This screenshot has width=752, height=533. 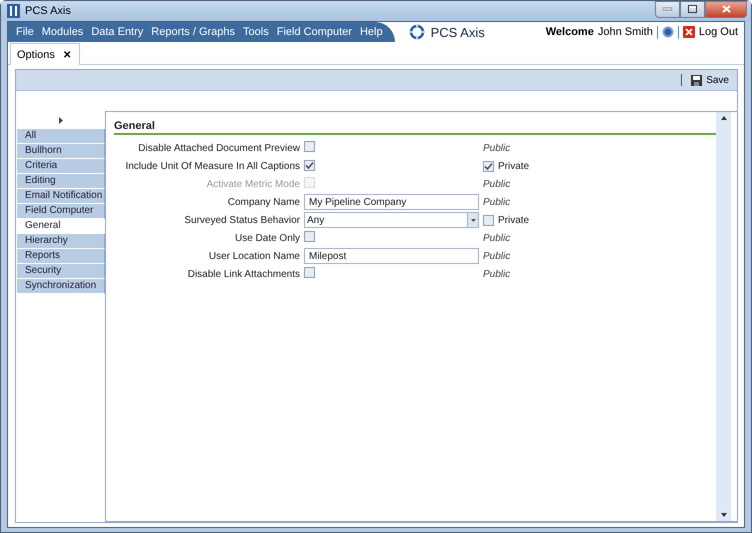 What do you see at coordinates (391, 256) in the screenshot?
I see `text-field: Milepost` at bounding box center [391, 256].